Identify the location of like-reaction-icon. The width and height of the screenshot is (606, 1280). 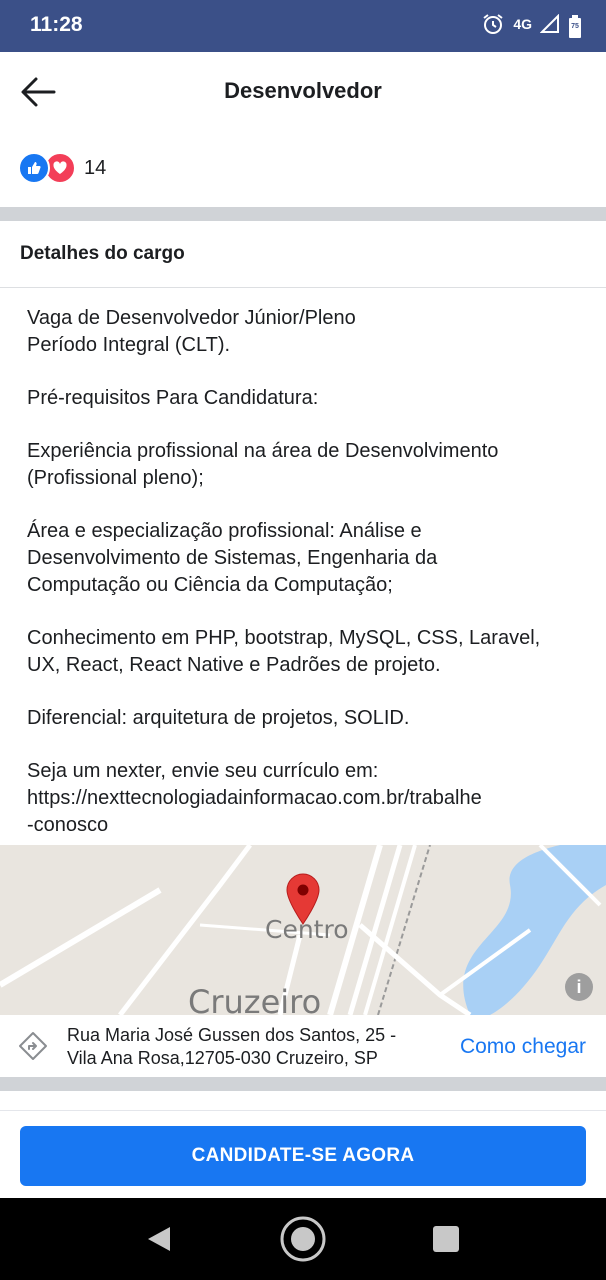
(34, 168).